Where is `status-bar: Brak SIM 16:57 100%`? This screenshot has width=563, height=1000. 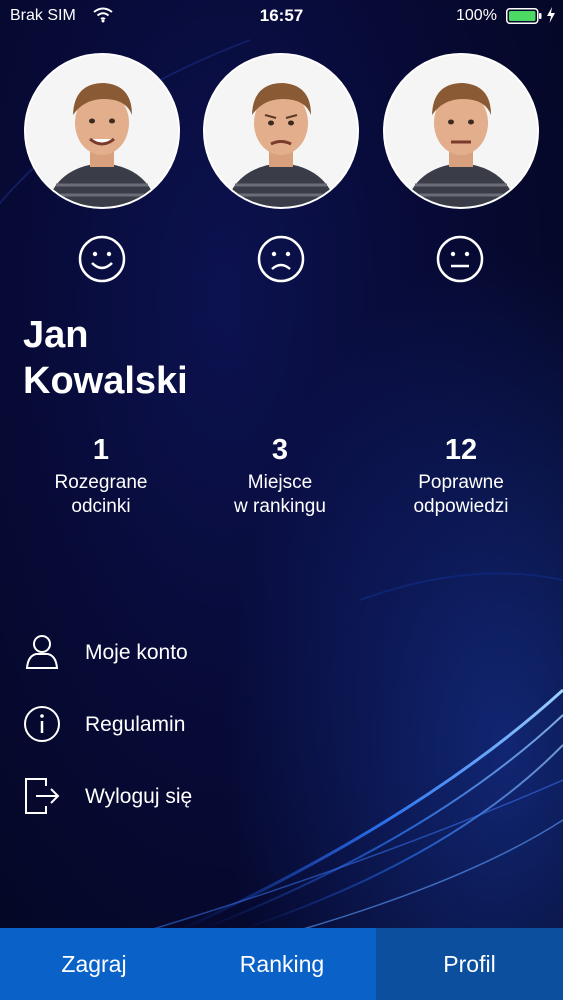 status-bar: Brak SIM 16:57 100% is located at coordinates (281, 16).